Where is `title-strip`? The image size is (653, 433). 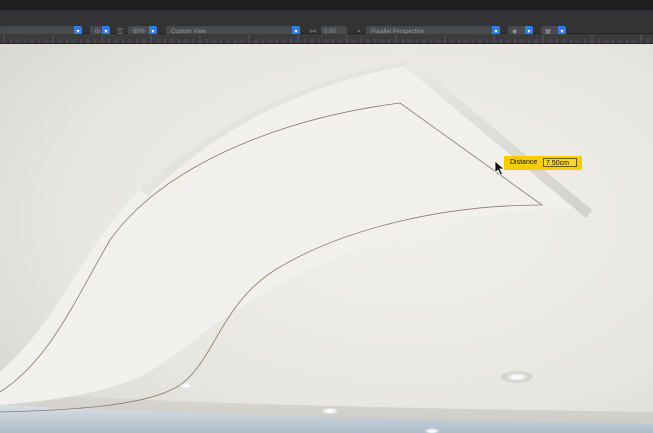
title-strip is located at coordinates (326, 5).